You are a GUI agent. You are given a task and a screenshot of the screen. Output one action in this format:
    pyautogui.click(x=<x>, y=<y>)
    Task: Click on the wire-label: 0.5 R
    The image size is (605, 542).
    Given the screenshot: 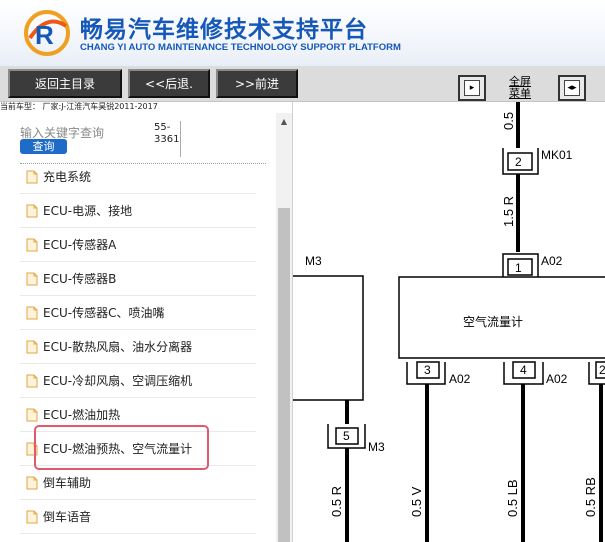 What is the action you would take?
    pyautogui.click(x=336, y=501)
    